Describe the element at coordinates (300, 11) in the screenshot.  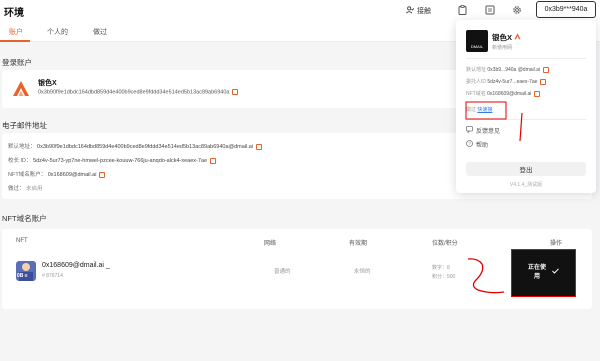
I see `top-bar: 环境 接触 0x3b9***940a` at that location.